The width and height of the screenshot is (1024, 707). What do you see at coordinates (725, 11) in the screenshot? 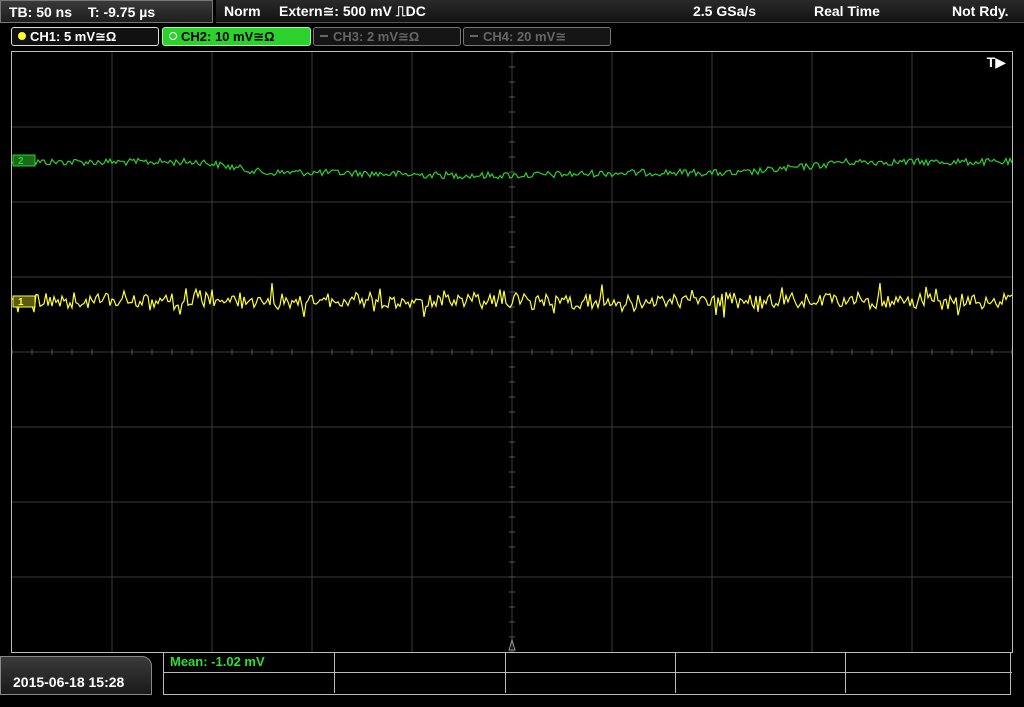
I see `sample-rate: 2.5 GSa/s` at bounding box center [725, 11].